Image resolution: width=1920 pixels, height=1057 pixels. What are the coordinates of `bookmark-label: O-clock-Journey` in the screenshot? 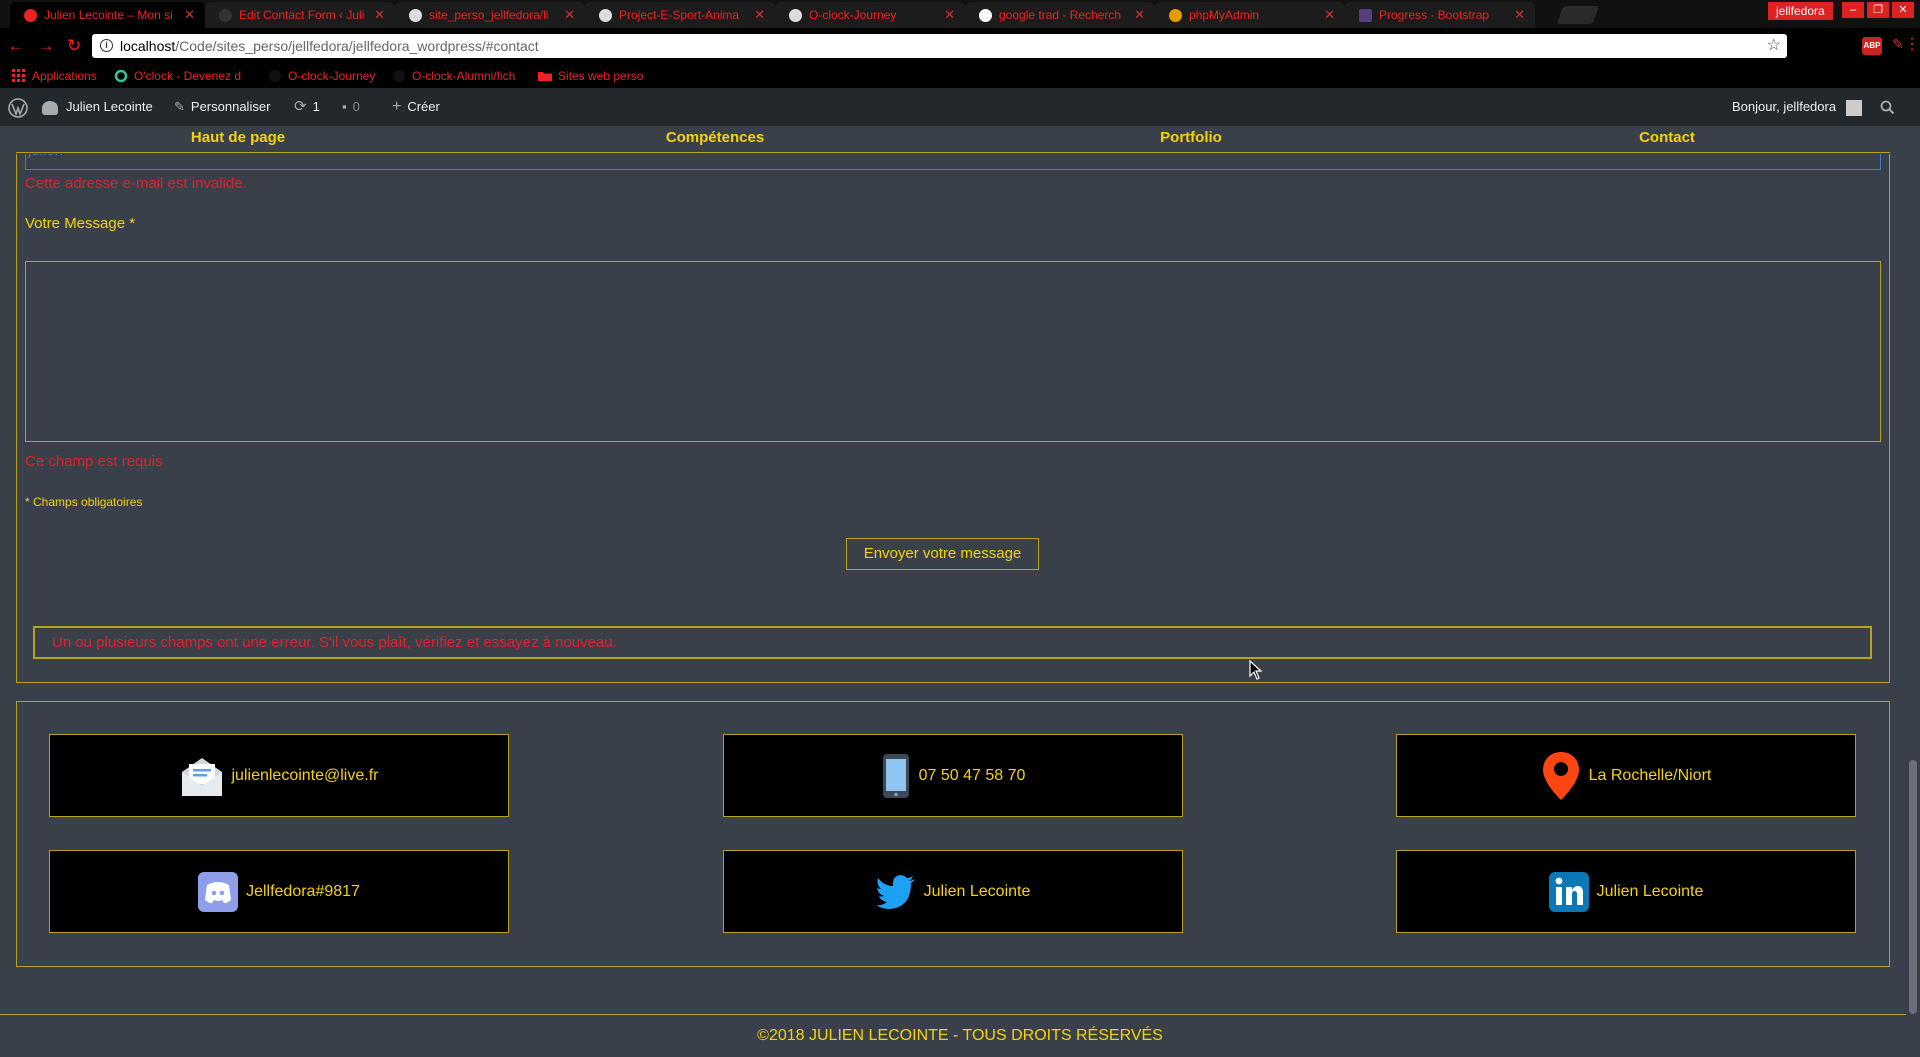 It's located at (332, 76).